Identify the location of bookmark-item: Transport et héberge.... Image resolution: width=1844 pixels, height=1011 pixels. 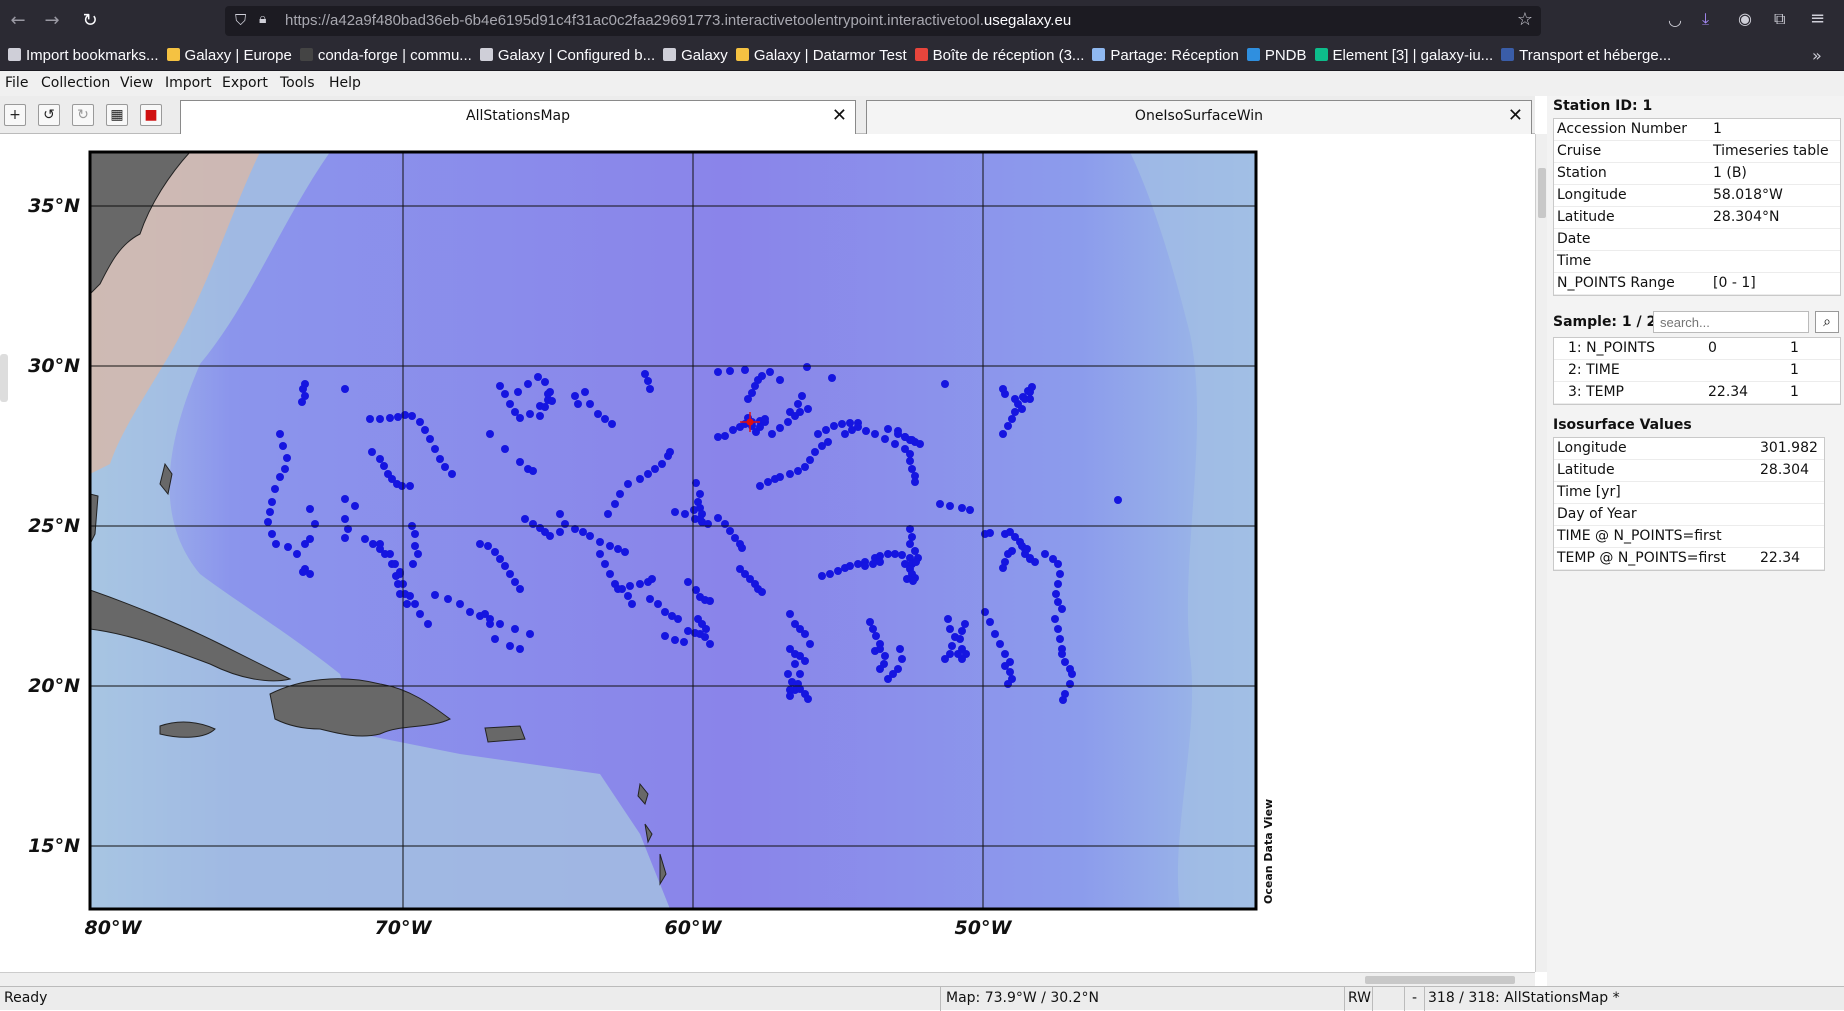
(1586, 55).